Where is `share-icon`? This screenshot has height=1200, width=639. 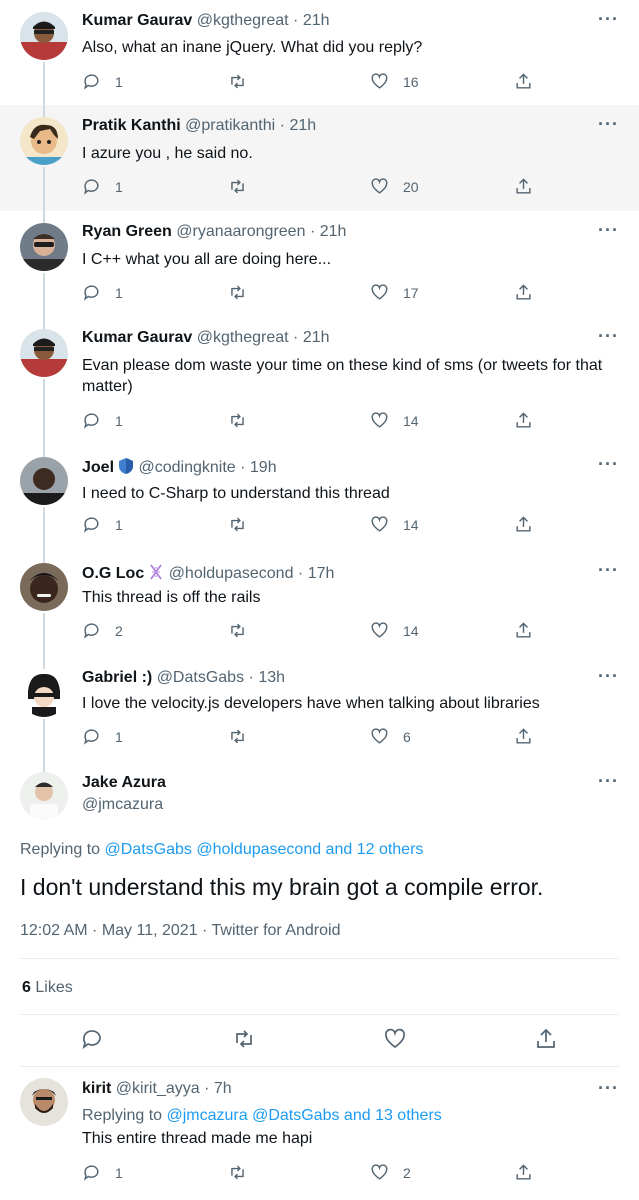
share-icon is located at coordinates (523, 186).